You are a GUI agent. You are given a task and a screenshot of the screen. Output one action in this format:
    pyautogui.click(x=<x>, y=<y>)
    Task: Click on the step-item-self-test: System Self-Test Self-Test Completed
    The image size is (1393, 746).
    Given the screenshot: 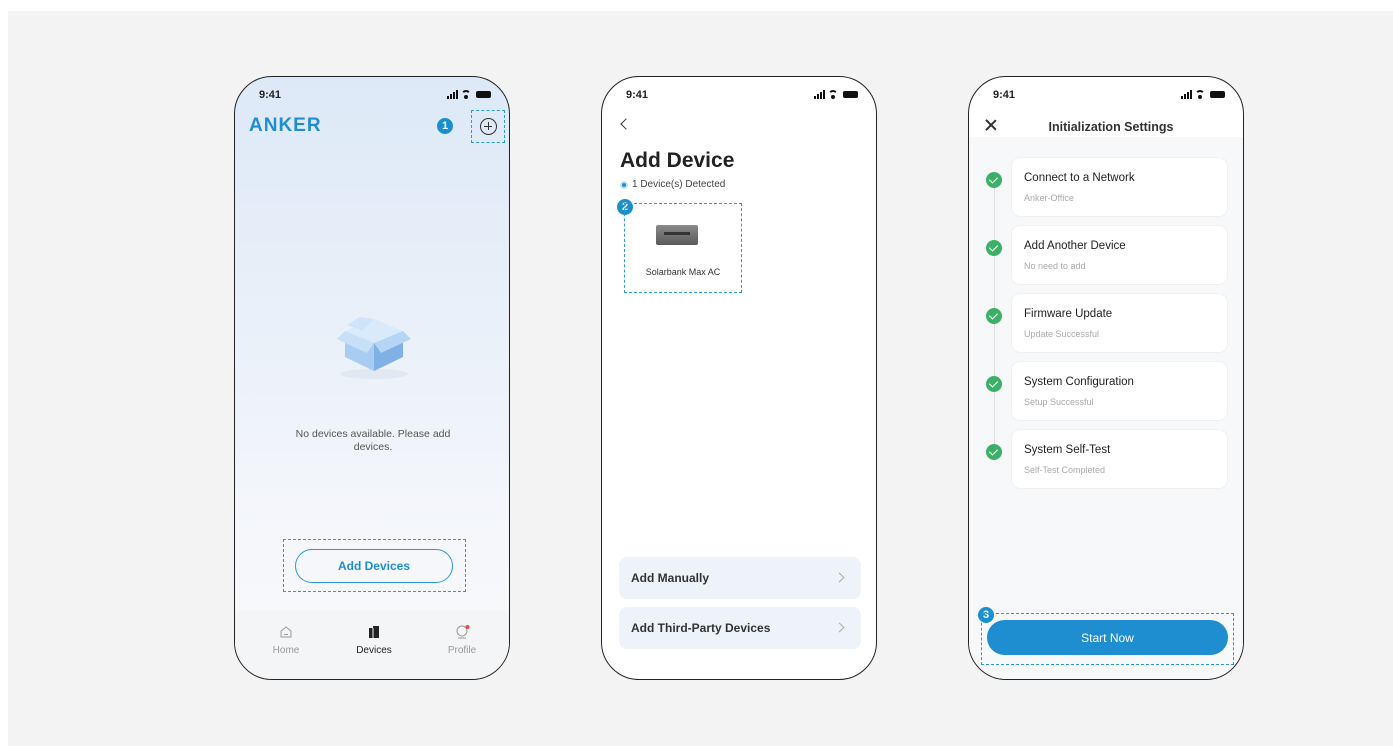 What is the action you would take?
    pyautogui.click(x=1119, y=459)
    